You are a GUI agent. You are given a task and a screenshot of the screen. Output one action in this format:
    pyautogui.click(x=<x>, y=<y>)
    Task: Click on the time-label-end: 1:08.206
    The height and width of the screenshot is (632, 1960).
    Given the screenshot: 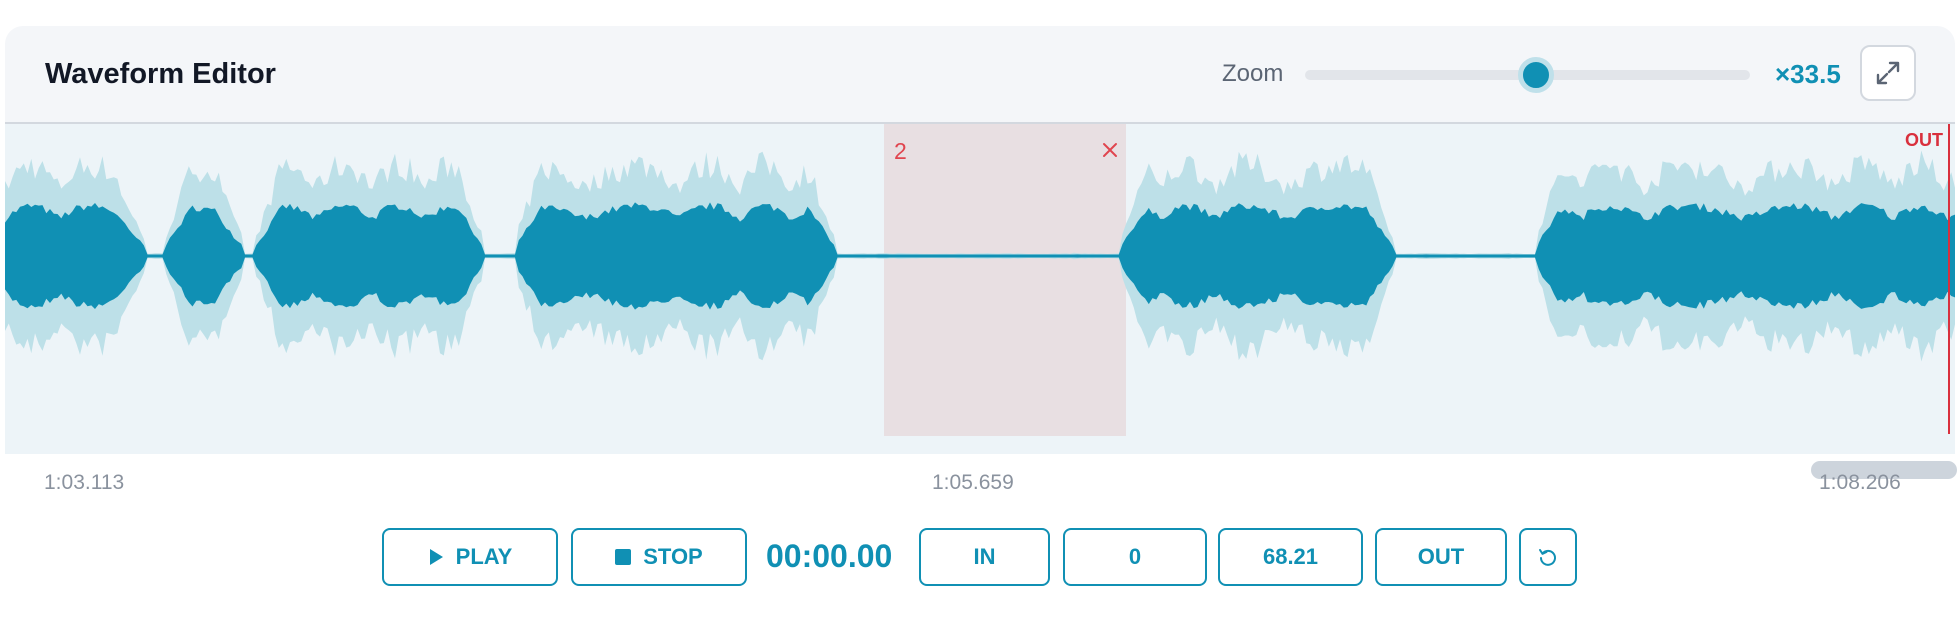 What is the action you would take?
    pyautogui.click(x=1860, y=482)
    